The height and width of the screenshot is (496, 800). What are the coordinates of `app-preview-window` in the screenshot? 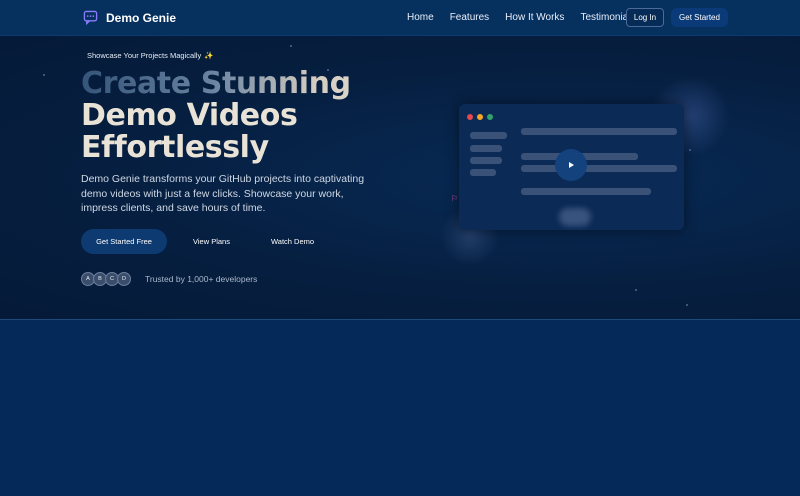 It's located at (571, 167).